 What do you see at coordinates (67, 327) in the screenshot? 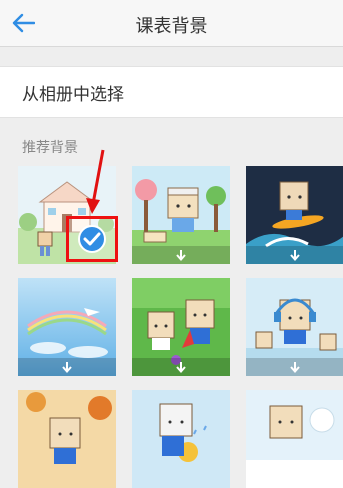
I see `background-tile-blue-sky` at bounding box center [67, 327].